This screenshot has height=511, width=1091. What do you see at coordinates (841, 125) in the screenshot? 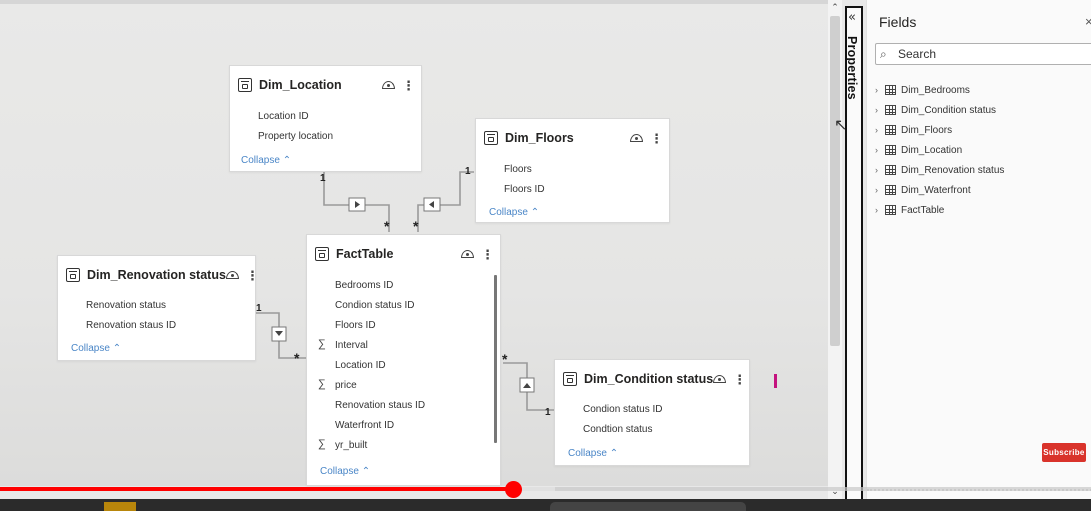
I see `mouse-pointer-icon: ↖` at bounding box center [841, 125].